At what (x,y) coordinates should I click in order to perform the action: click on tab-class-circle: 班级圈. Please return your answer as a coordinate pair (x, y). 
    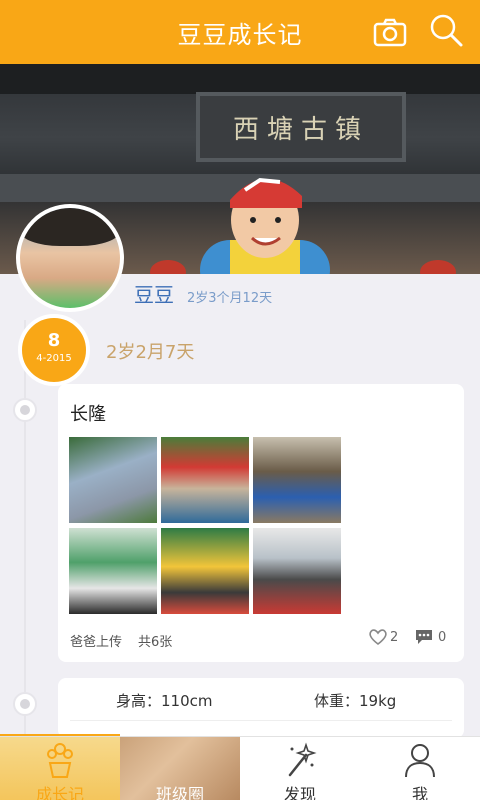
    Looking at the image, I should click on (180, 768).